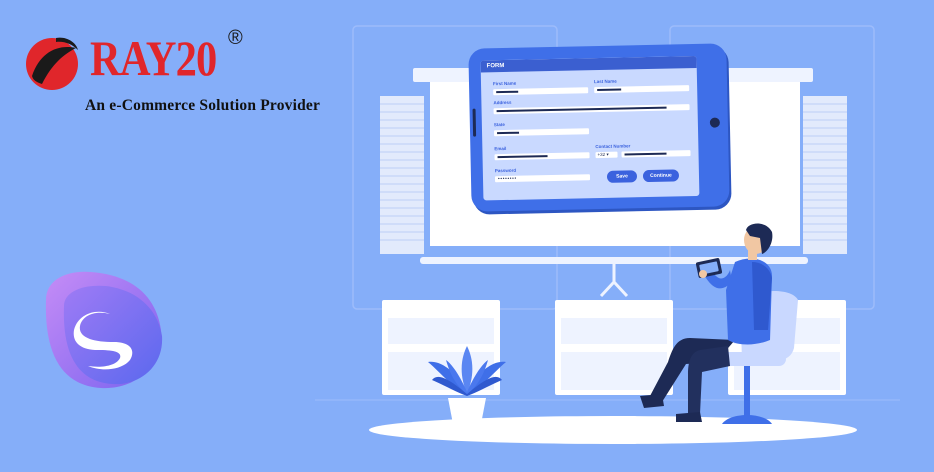  What do you see at coordinates (235, 38) in the screenshot?
I see `registered-mark: ®` at bounding box center [235, 38].